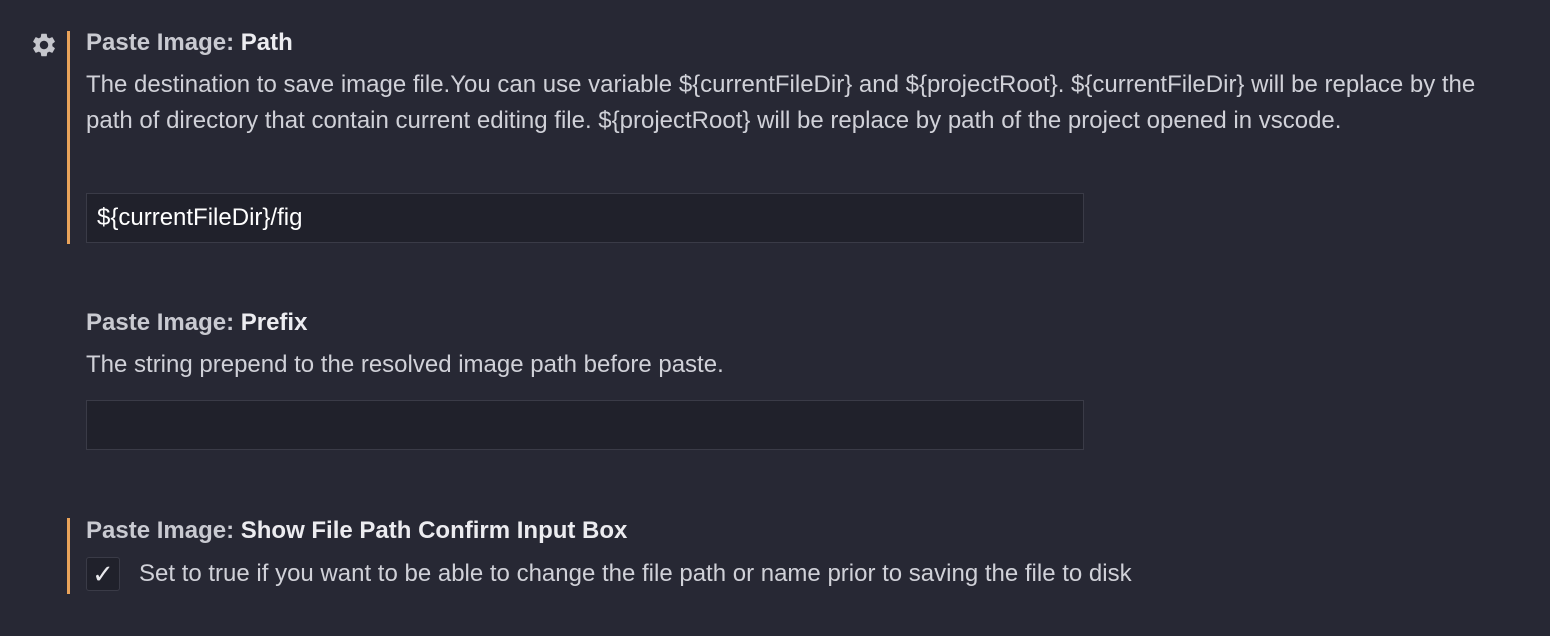  I want to click on confirm-input-box-checkbox: ✓, so click(103, 574).